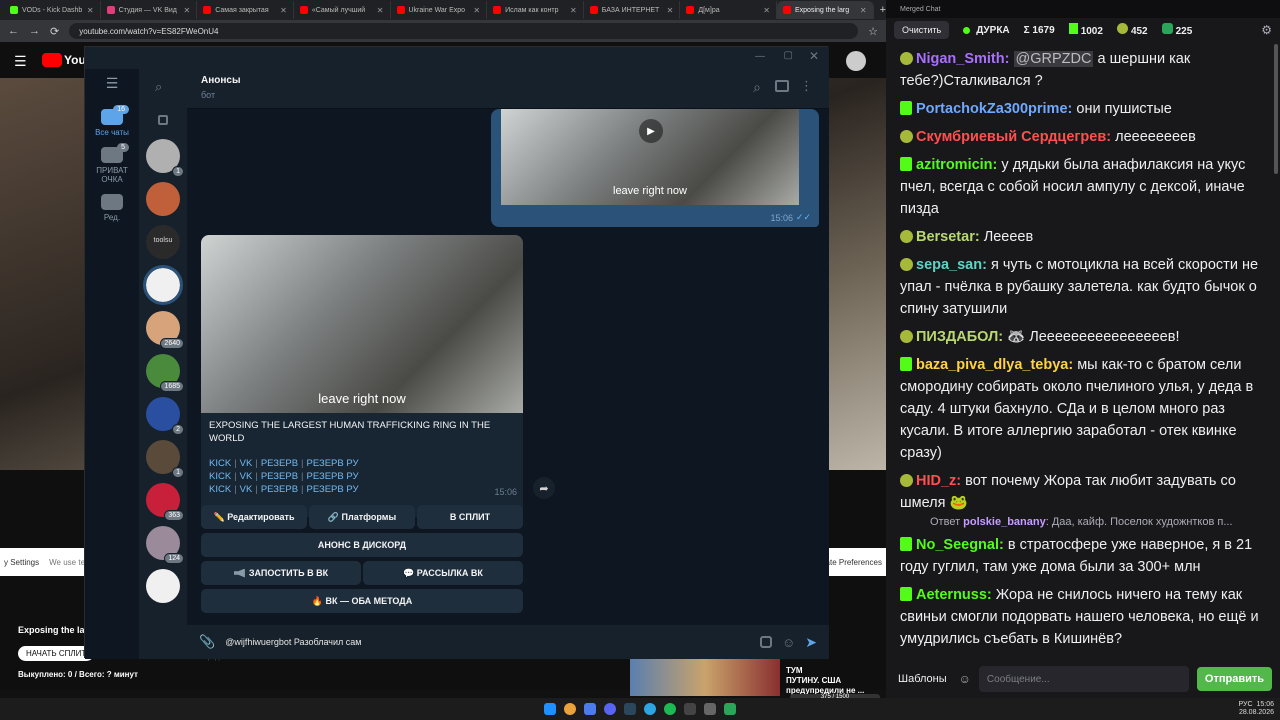 This screenshot has height=720, width=1280. I want to click on chat-username: Nigan_Smith, so click(960, 59).